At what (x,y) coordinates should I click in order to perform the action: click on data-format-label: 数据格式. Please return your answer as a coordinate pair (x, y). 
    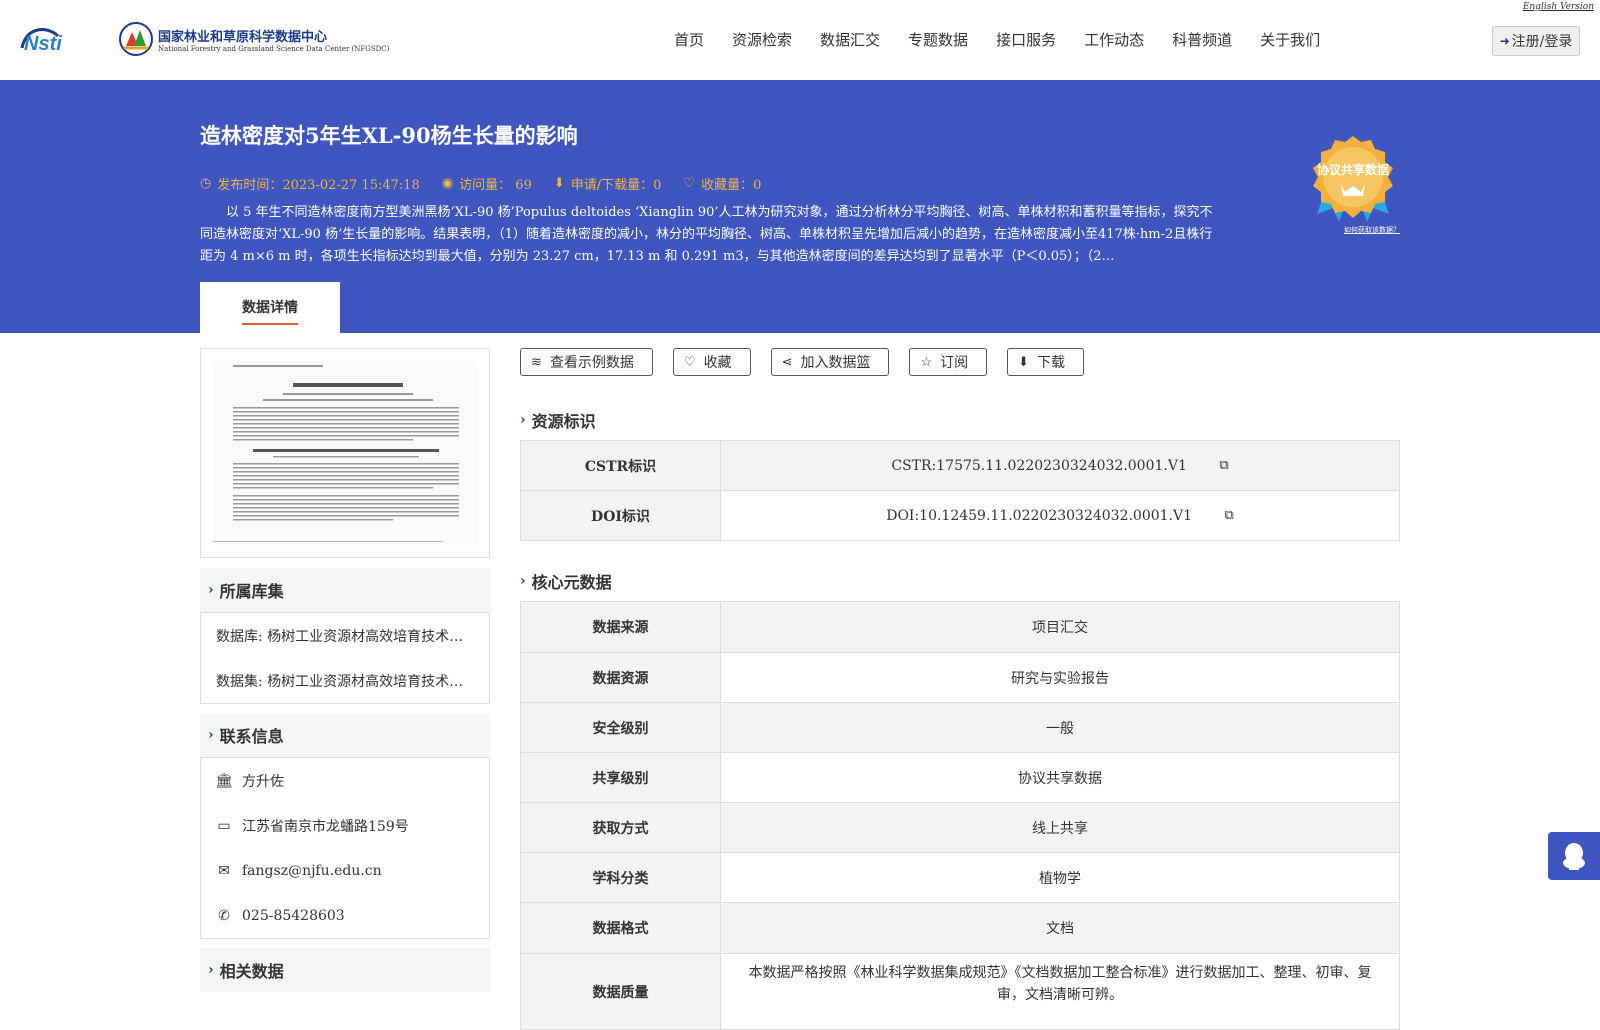
    Looking at the image, I should click on (620, 928).